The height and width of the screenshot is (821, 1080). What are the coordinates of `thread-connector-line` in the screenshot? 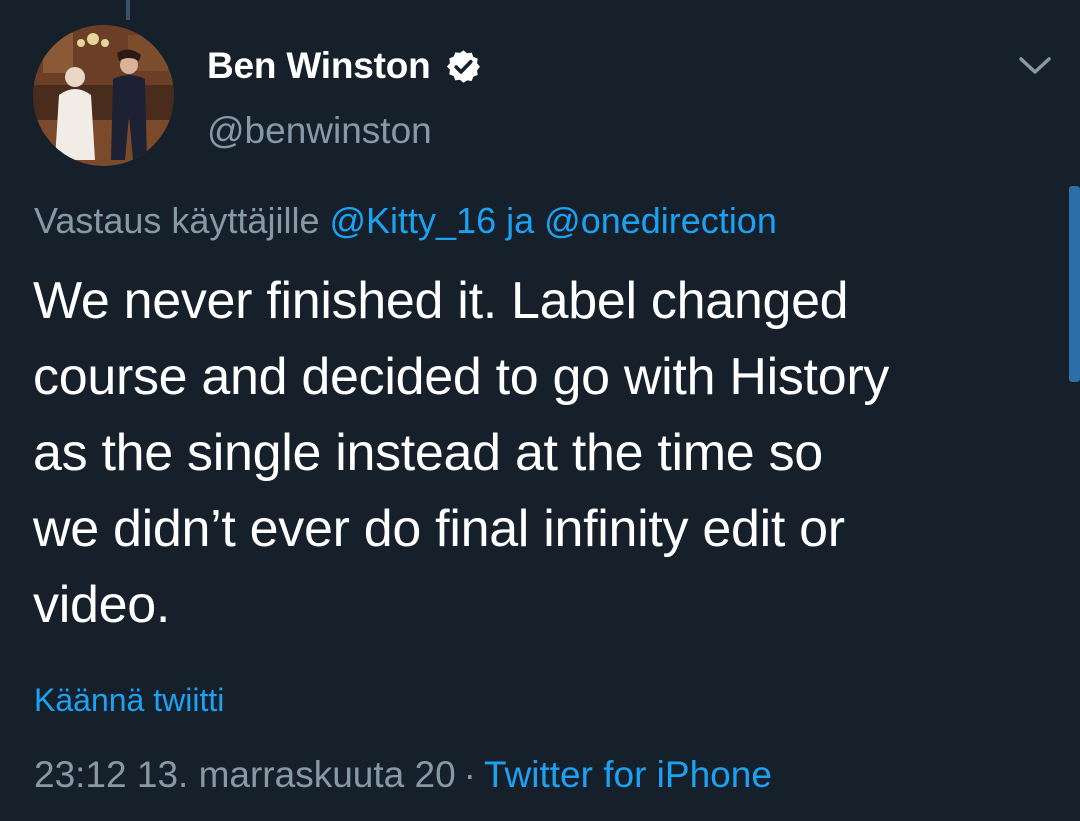 It's located at (128, 10).